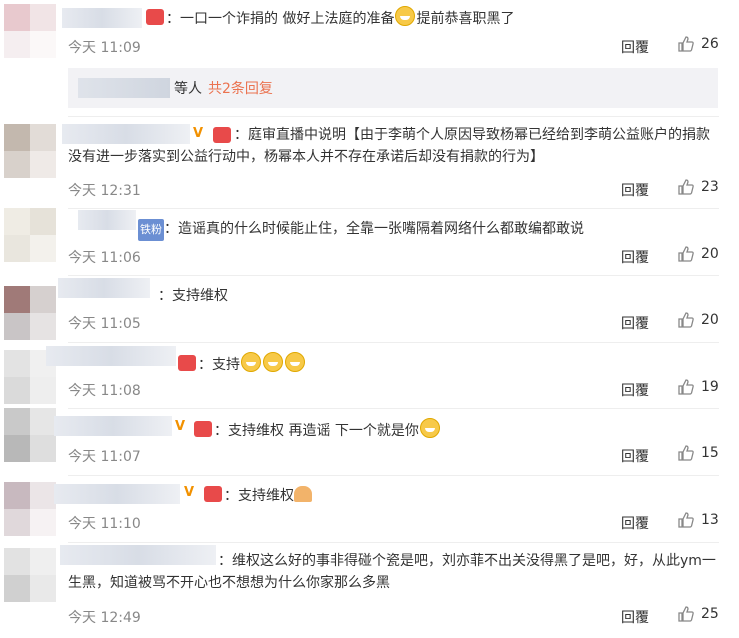 Image resolution: width=739 pixels, height=638 pixels. Describe the element at coordinates (698, 520) in the screenshot. I see `like-button: 13` at that location.